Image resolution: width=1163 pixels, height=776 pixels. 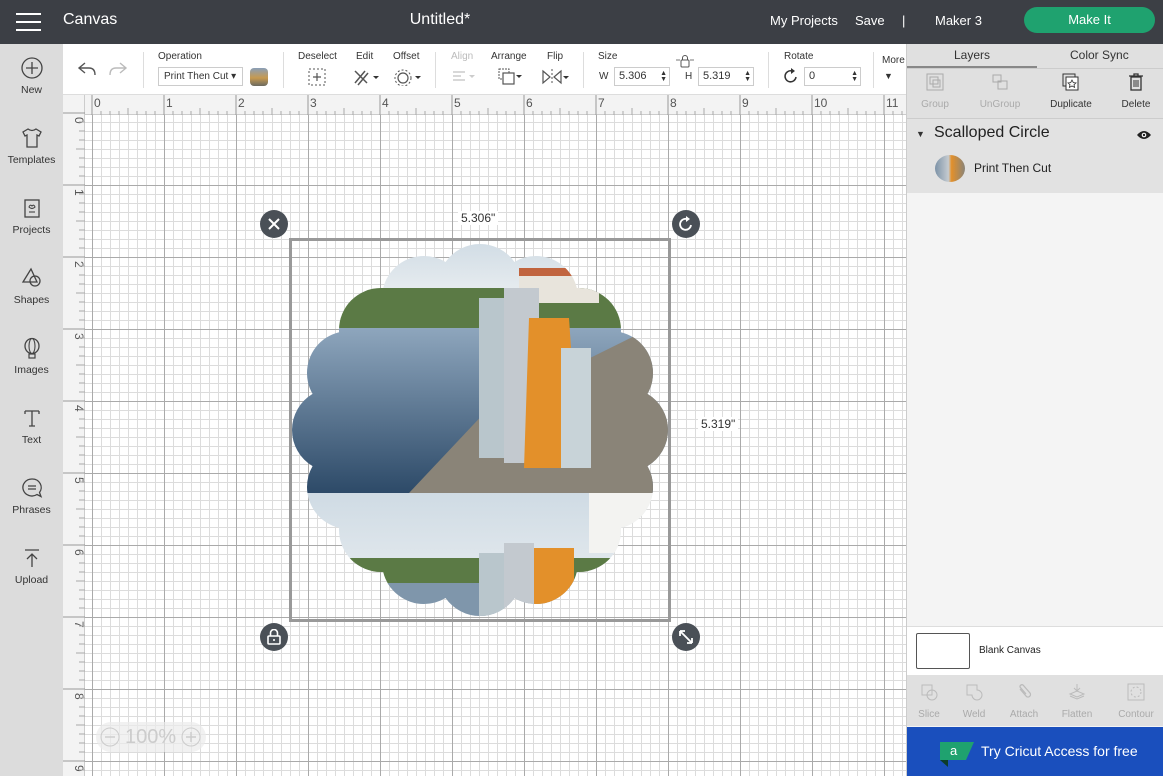 What do you see at coordinates (1134, 91) in the screenshot?
I see `delete-button: Delete` at bounding box center [1134, 91].